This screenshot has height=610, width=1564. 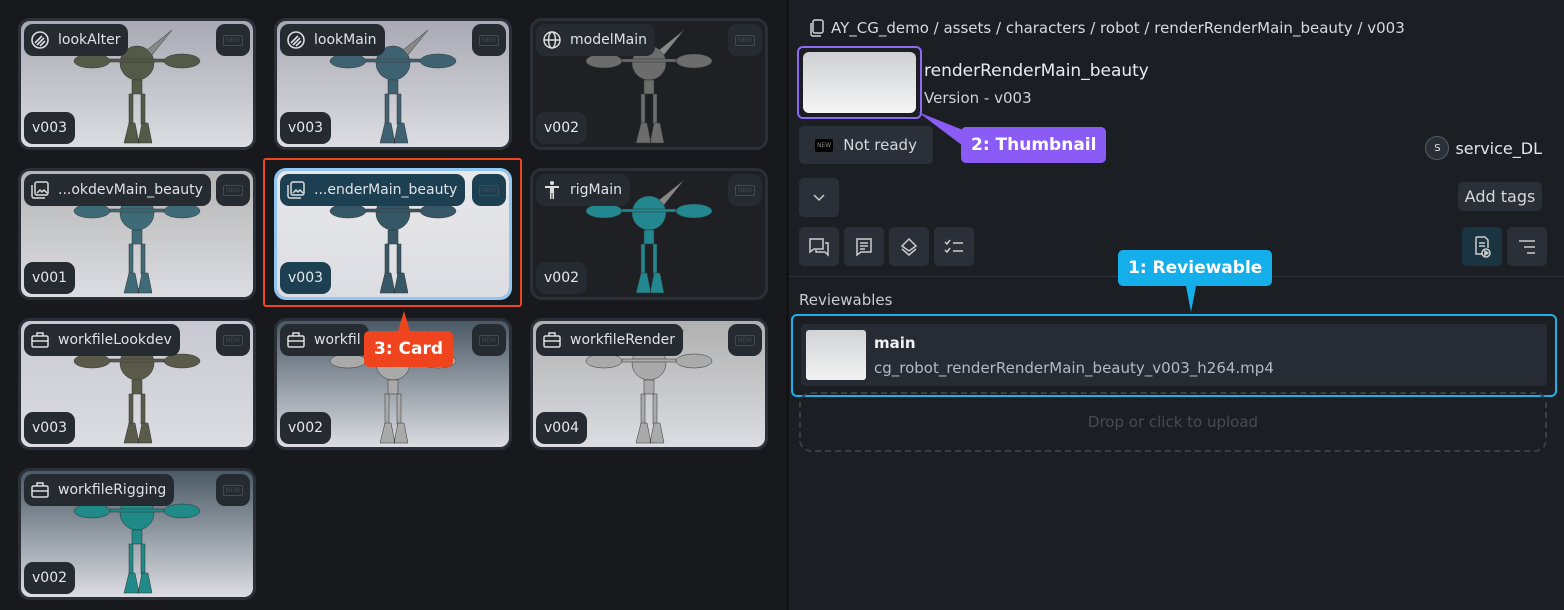 I want to click on card-version: v001, so click(x=50, y=278).